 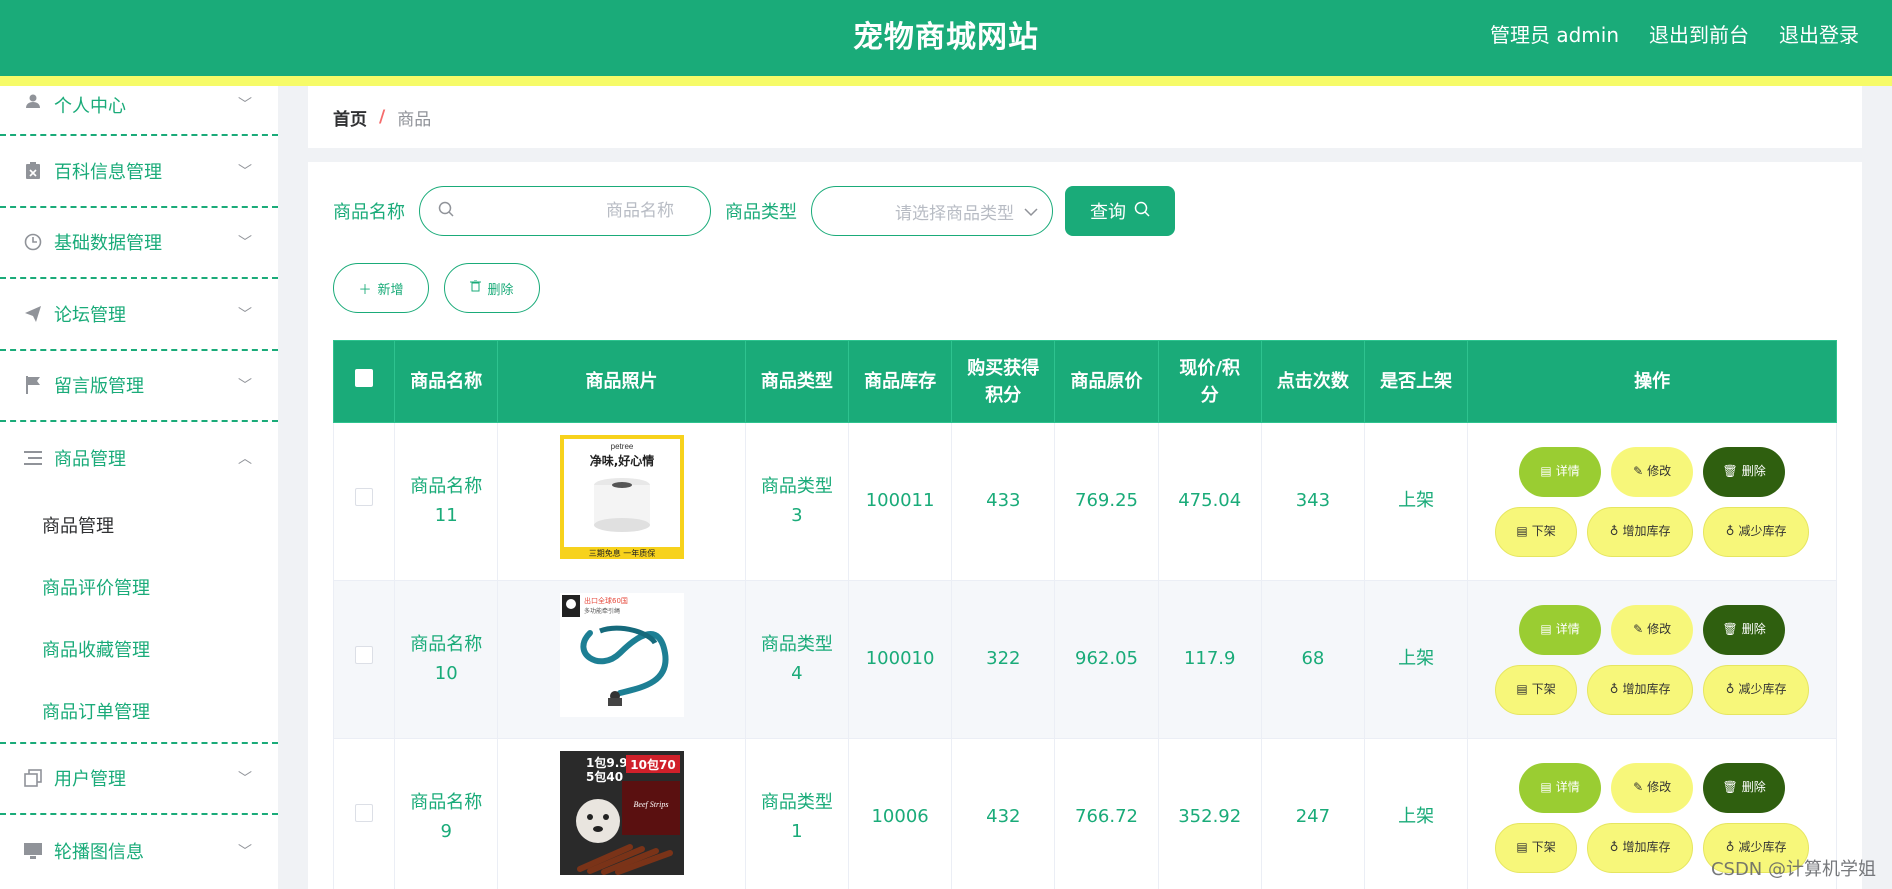 What do you see at coordinates (1313, 381) in the screenshot?
I see `col-header-clicks: 点击次数` at bounding box center [1313, 381].